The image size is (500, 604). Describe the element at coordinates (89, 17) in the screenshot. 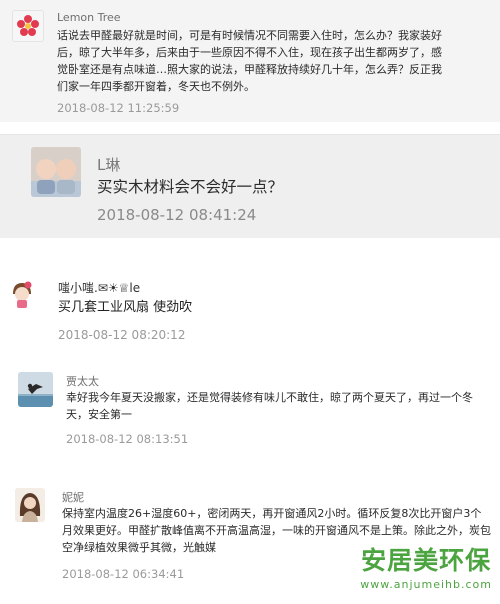

I see `comment-author: Lemon Tree` at that location.